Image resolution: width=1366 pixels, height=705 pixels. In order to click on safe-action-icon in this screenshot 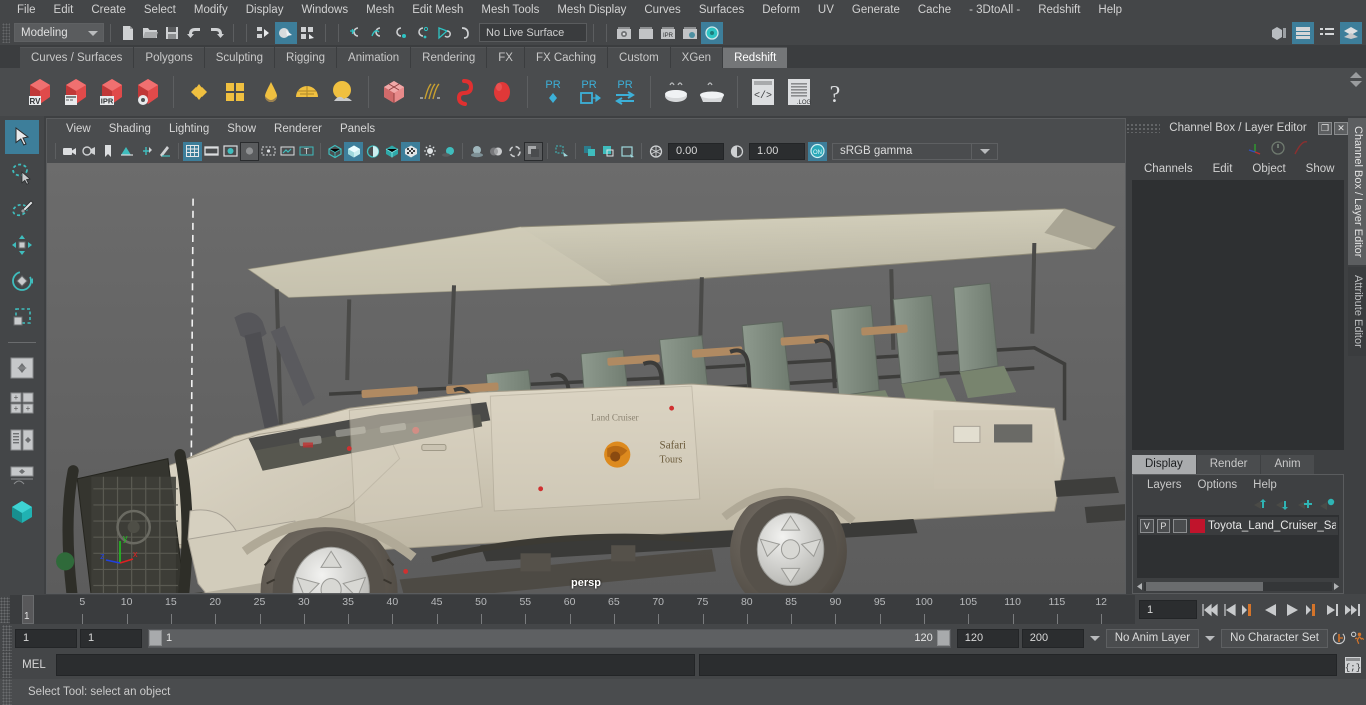, I will do `click(287, 151)`.